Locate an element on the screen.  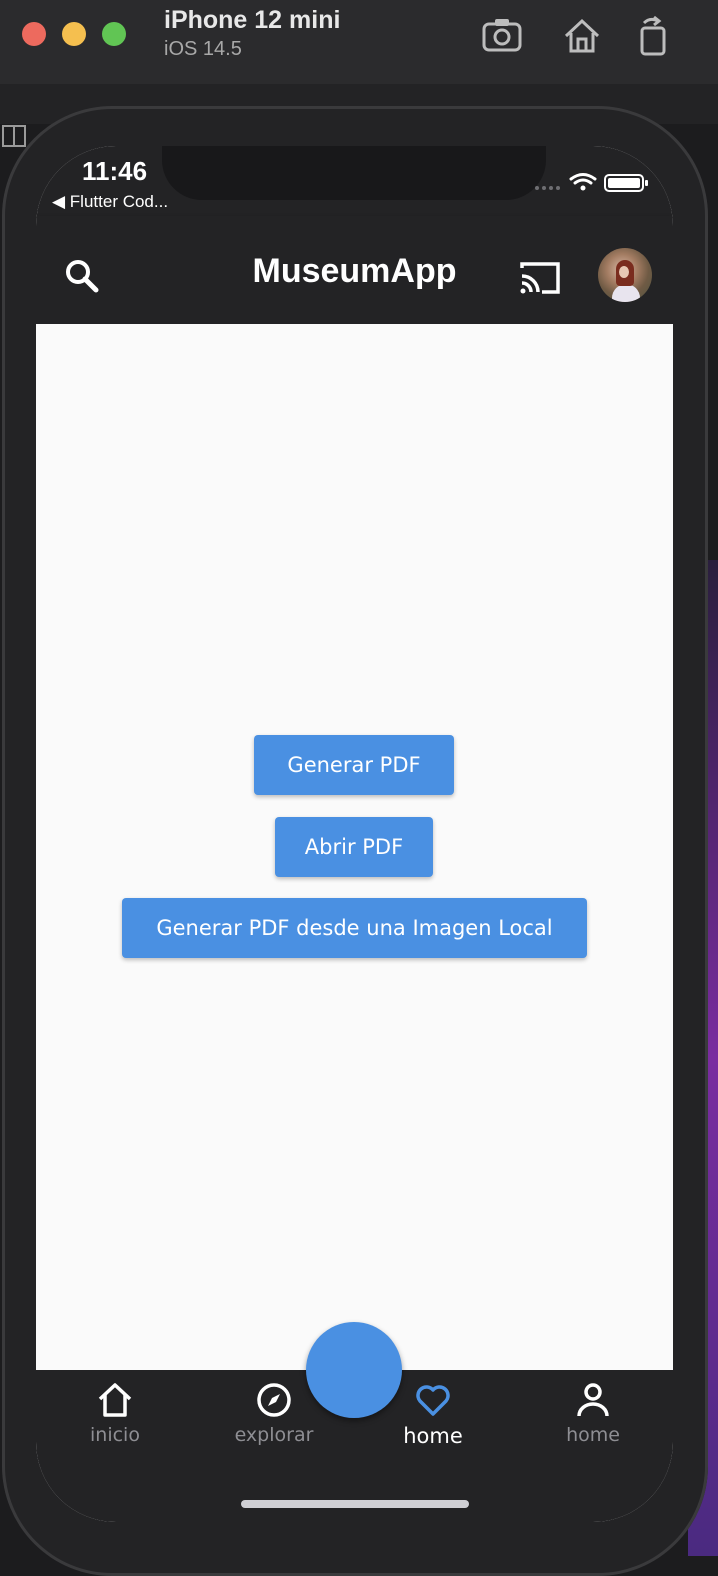
minimize-window-button is located at coordinates (74, 34).